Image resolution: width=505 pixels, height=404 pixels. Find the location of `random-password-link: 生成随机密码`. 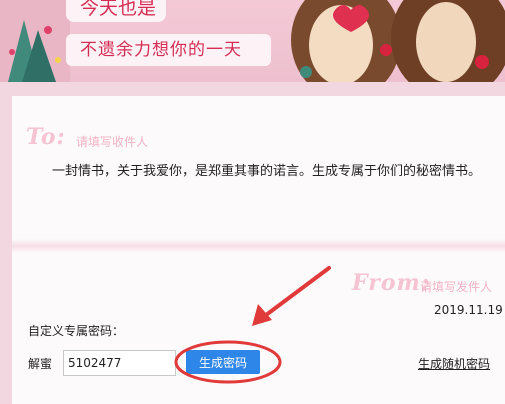

random-password-link: 生成随机密码 is located at coordinates (454, 363).